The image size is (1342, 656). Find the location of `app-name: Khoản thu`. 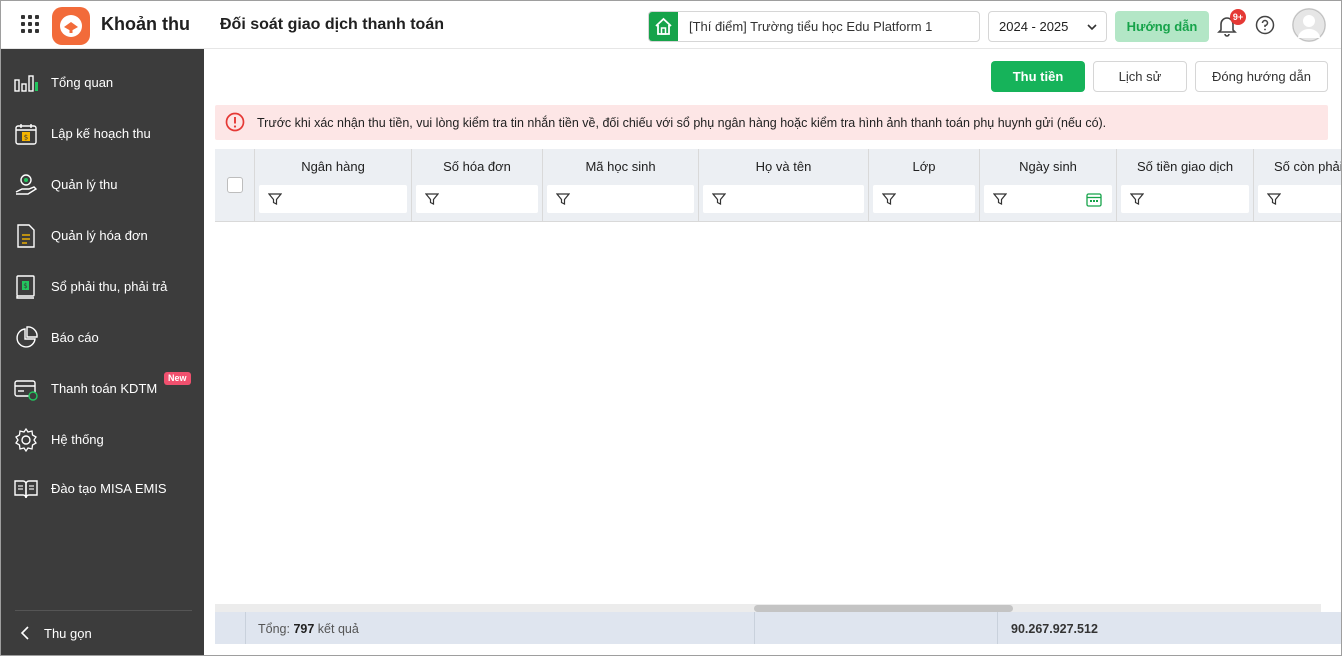

app-name: Khoản thu is located at coordinates (145, 24).